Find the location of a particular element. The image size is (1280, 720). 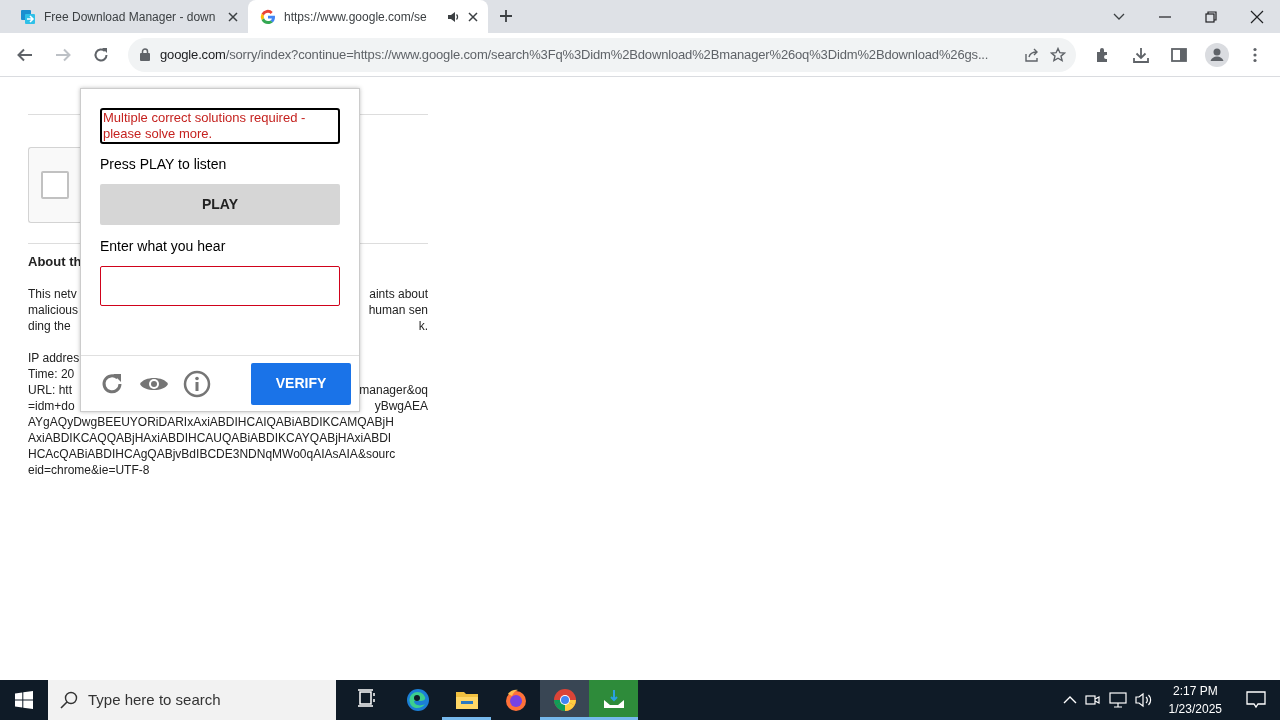

camera-icon is located at coordinates (1092, 700).